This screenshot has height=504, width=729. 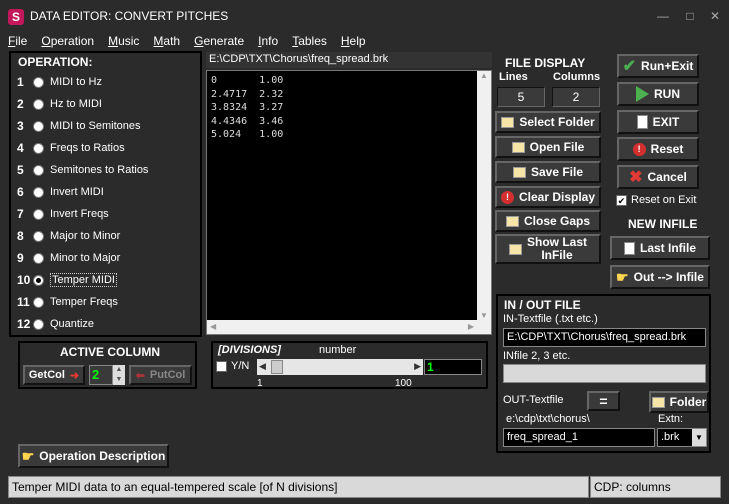 I want to click on lines-label: Lines, so click(x=513, y=77).